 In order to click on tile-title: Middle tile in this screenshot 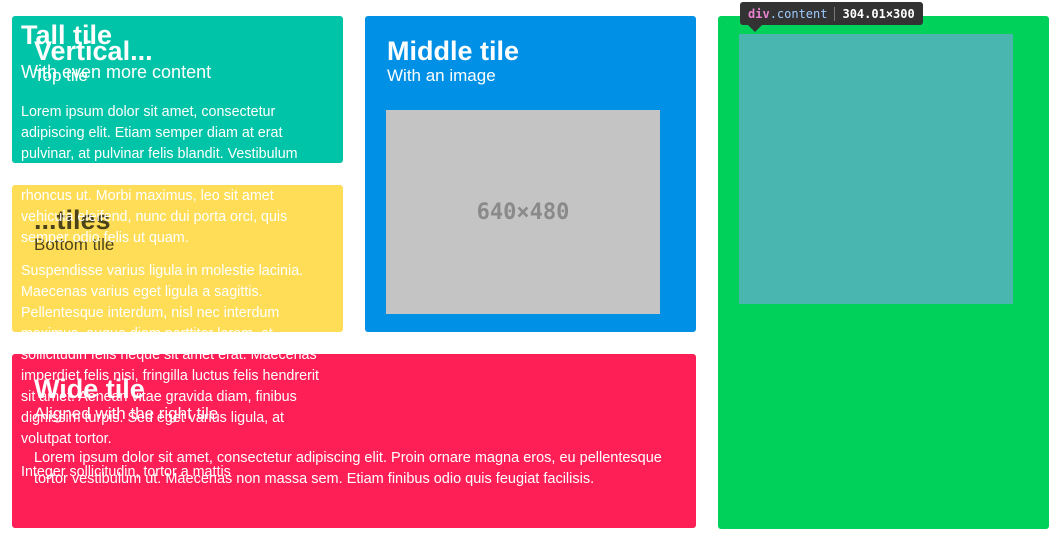, I will do `click(453, 51)`.